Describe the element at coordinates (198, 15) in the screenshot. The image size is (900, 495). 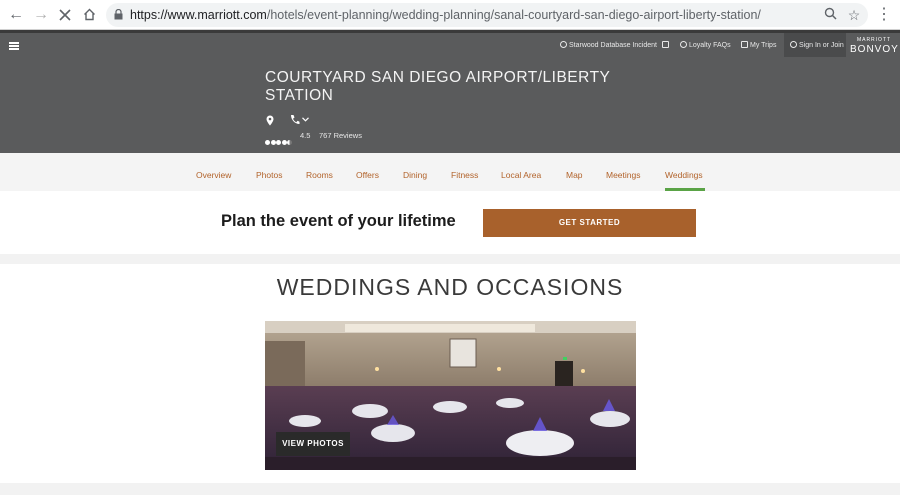
I see `url-host: https://www.marriott.com` at that location.